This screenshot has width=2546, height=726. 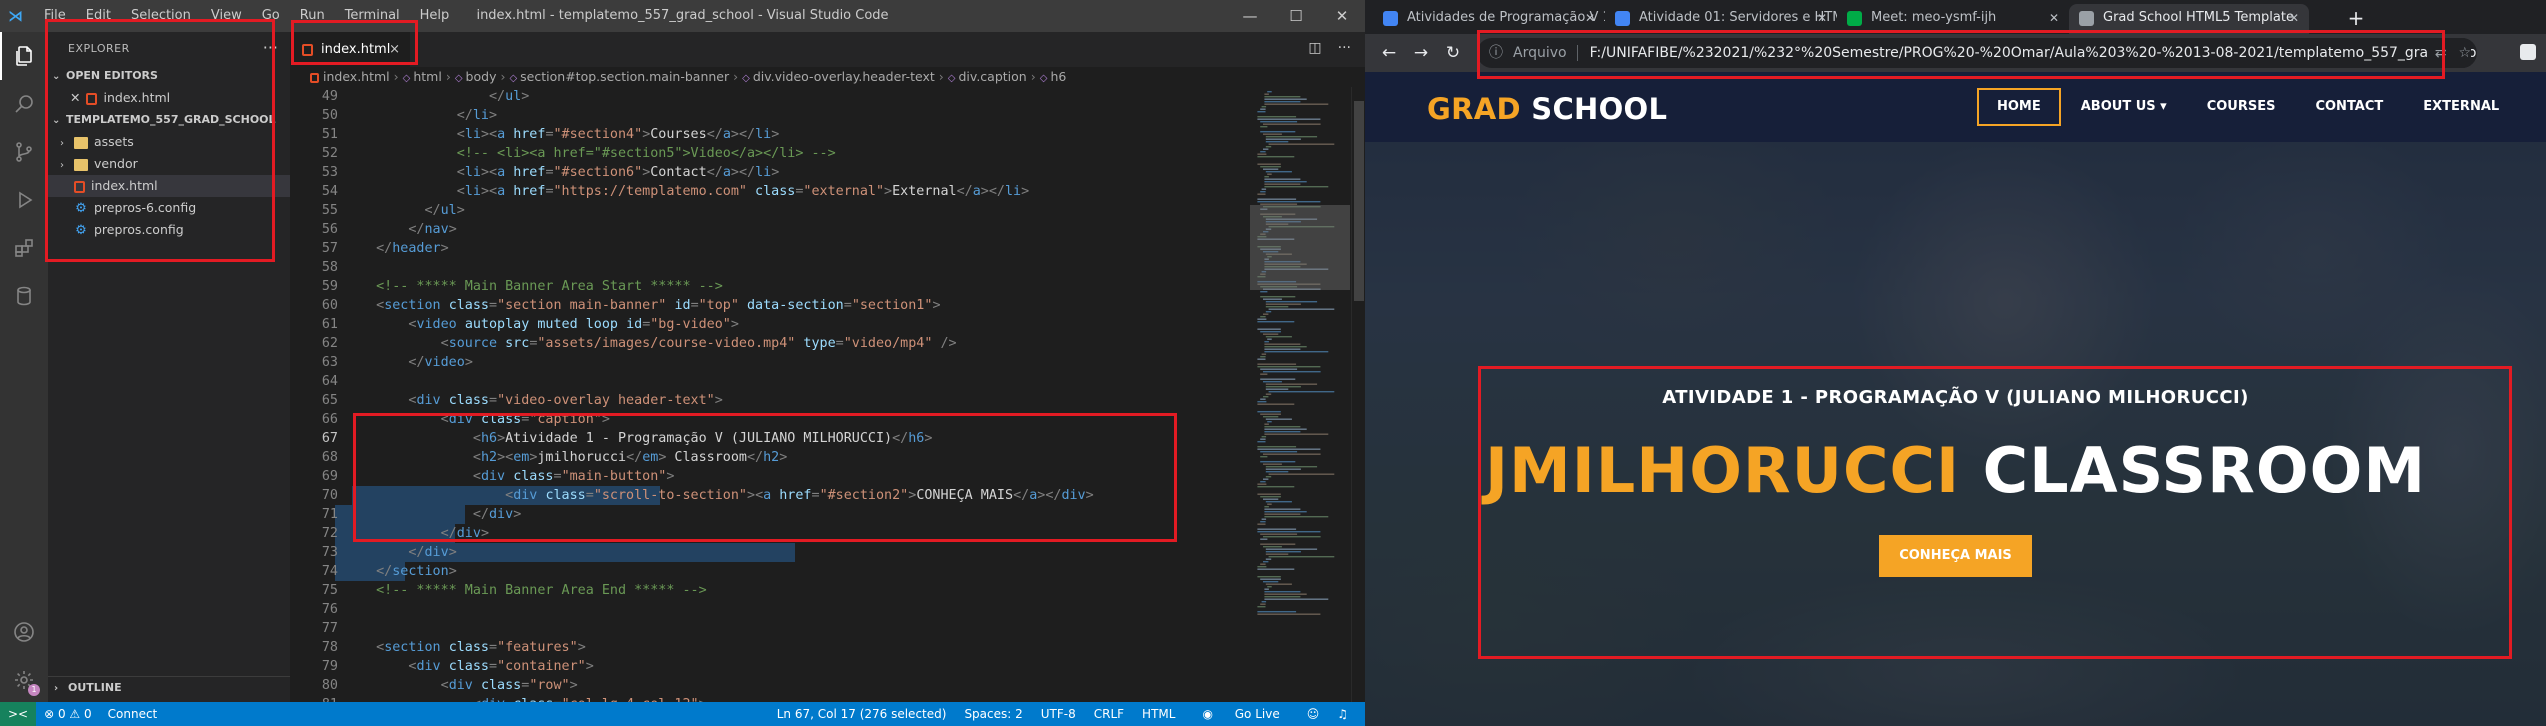 What do you see at coordinates (169, 120) in the screenshot?
I see `project-section: ⌄ TEMPLATEMO_557_GRAD_SCHOOL` at bounding box center [169, 120].